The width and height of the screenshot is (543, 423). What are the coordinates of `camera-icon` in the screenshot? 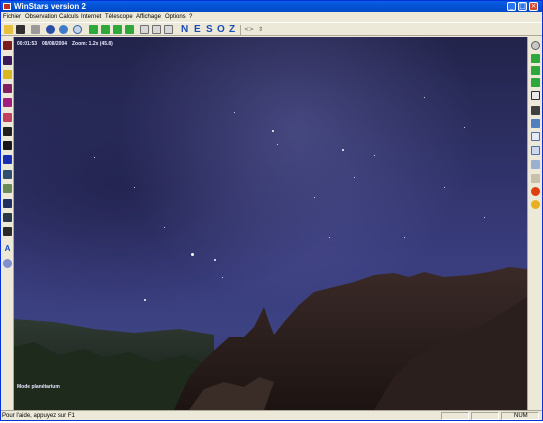 It's located at (535, 164).